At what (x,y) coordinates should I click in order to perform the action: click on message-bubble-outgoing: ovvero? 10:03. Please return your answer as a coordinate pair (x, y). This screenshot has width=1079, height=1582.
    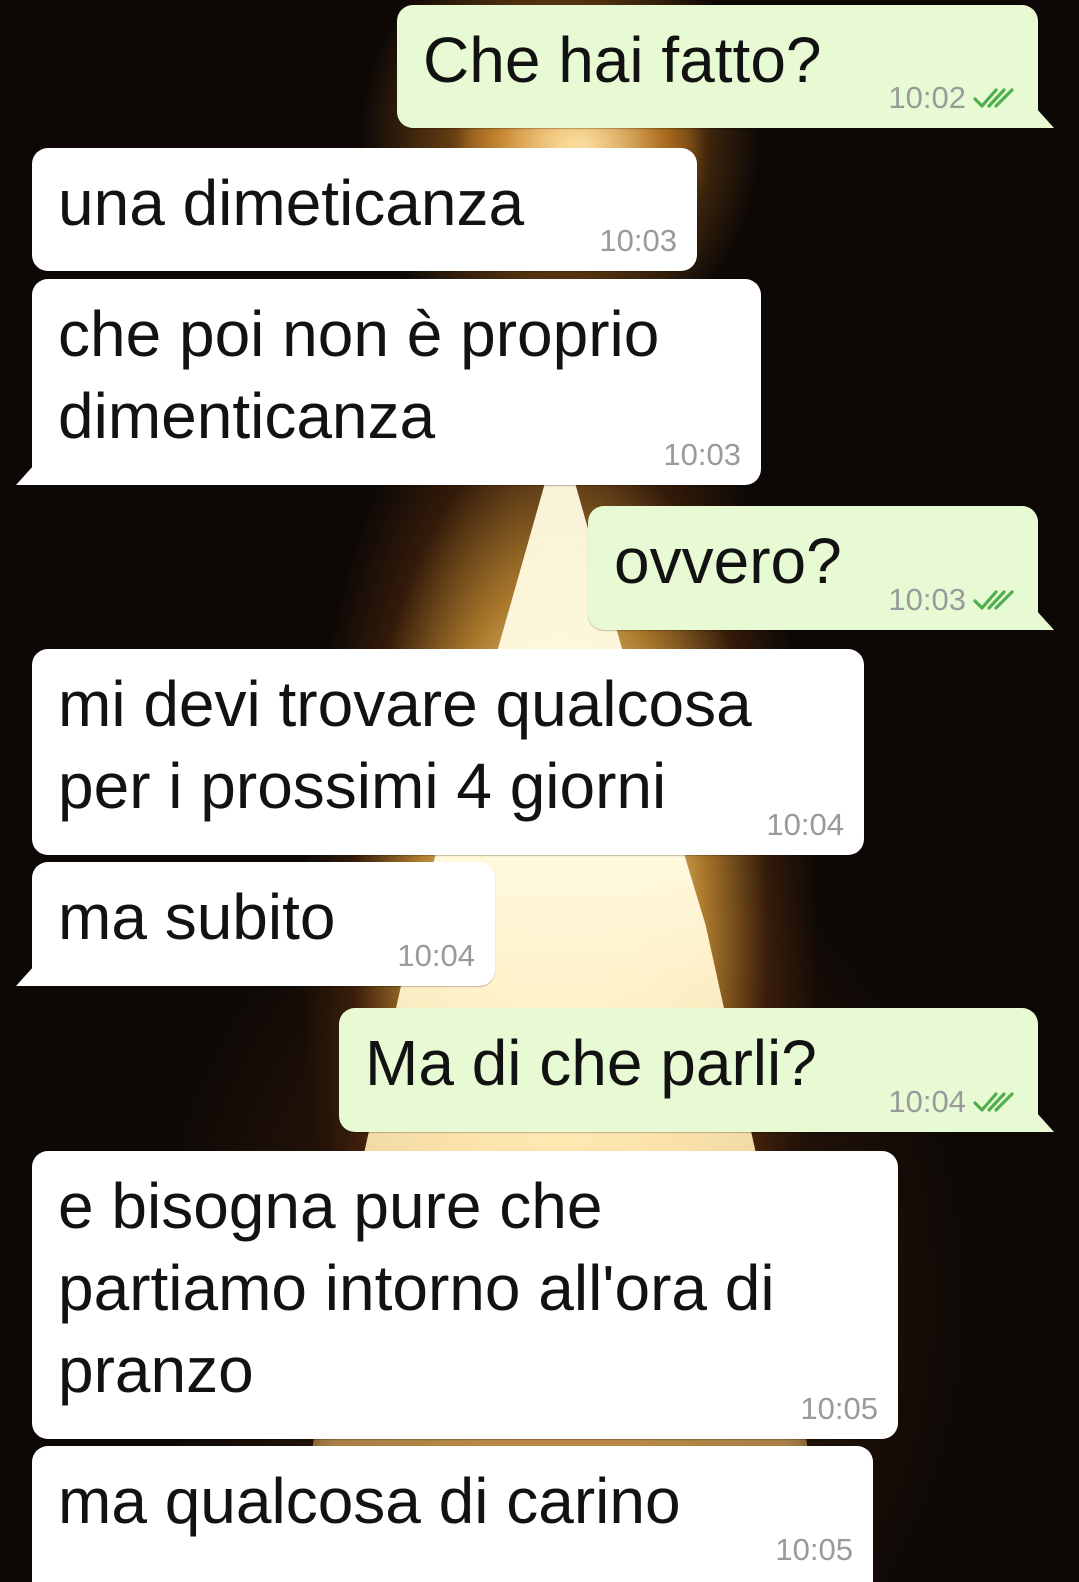
    Looking at the image, I should click on (821, 568).